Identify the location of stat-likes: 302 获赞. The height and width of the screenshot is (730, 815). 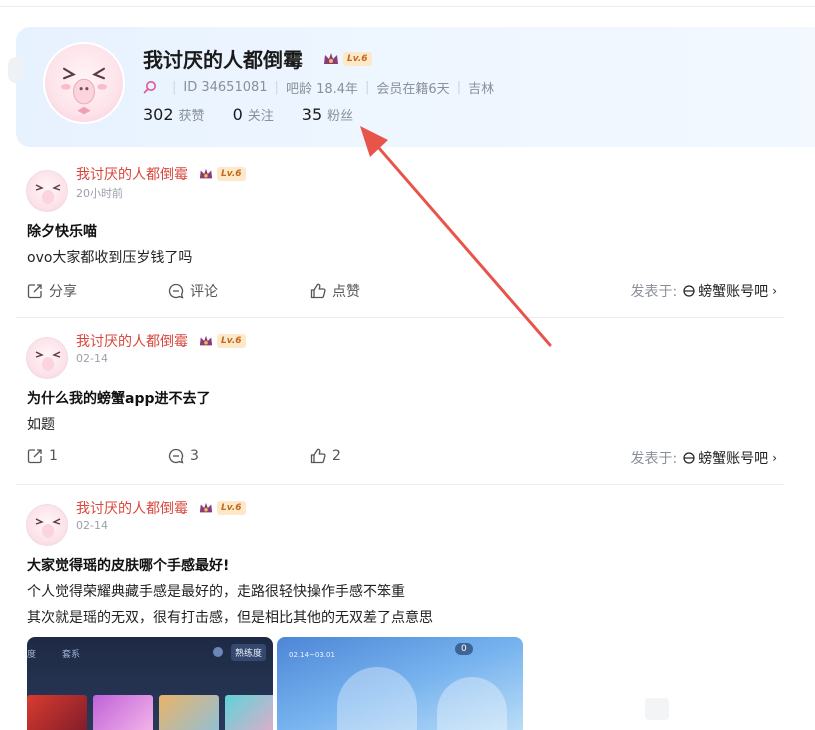
(174, 114).